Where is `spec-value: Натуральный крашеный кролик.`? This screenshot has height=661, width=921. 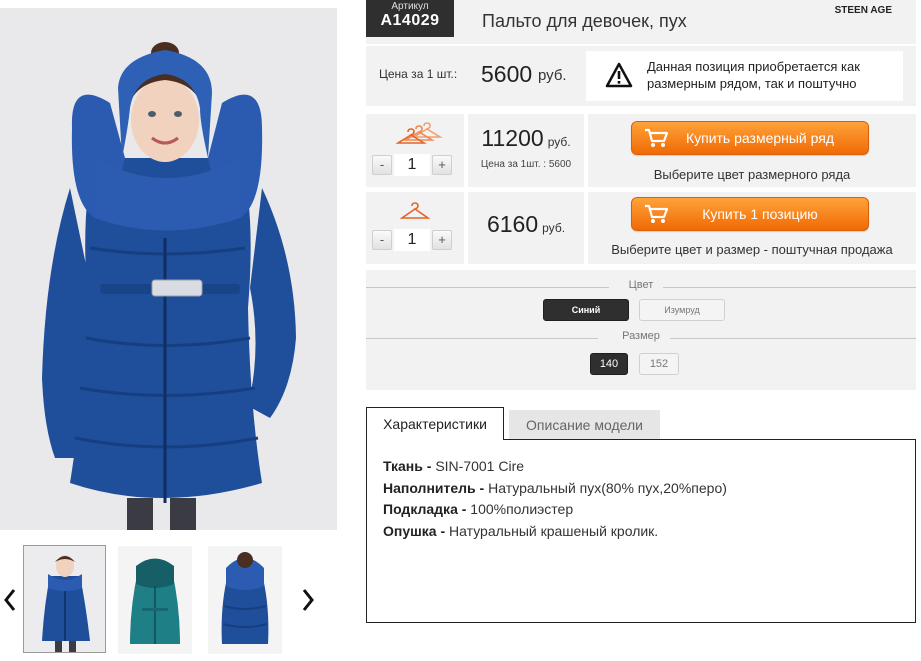 spec-value: Натуральный крашеный кролик. is located at coordinates (552, 530).